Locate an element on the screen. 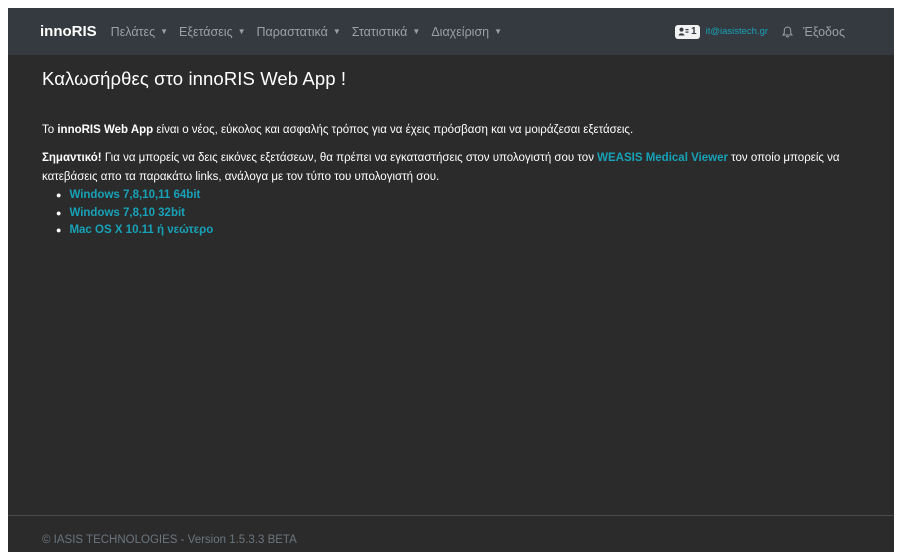 This screenshot has width=900, height=552. brand-logo: innoRIS is located at coordinates (68, 31).